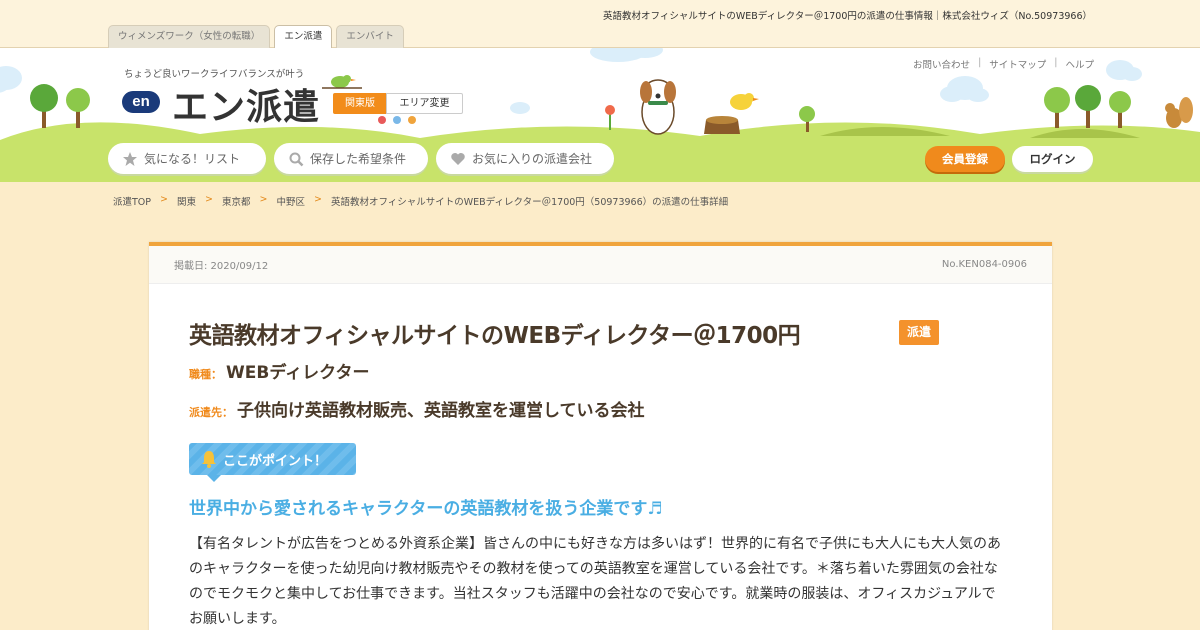 This screenshot has height=630, width=1200. What do you see at coordinates (186, 201) in the screenshot?
I see `breadcrumb-item: 関東` at bounding box center [186, 201].